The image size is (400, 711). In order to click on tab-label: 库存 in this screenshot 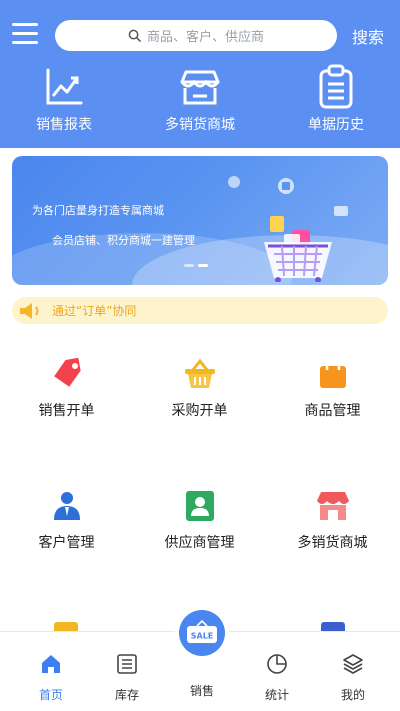, I will do `click(126, 695)`.